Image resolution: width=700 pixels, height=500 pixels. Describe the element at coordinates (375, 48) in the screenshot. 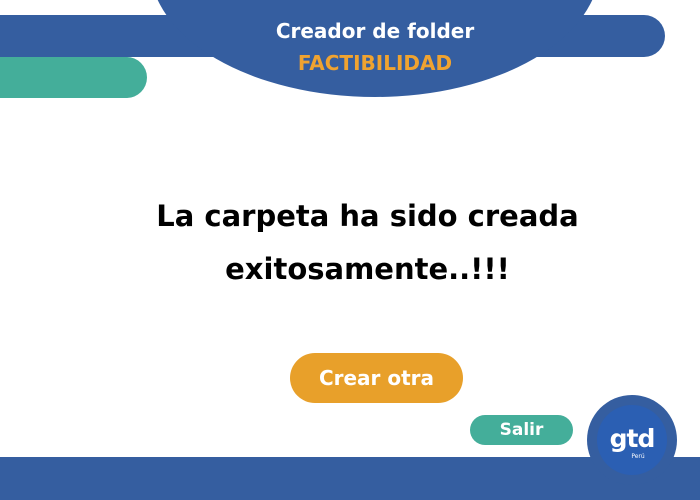

I see `header-dome` at that location.